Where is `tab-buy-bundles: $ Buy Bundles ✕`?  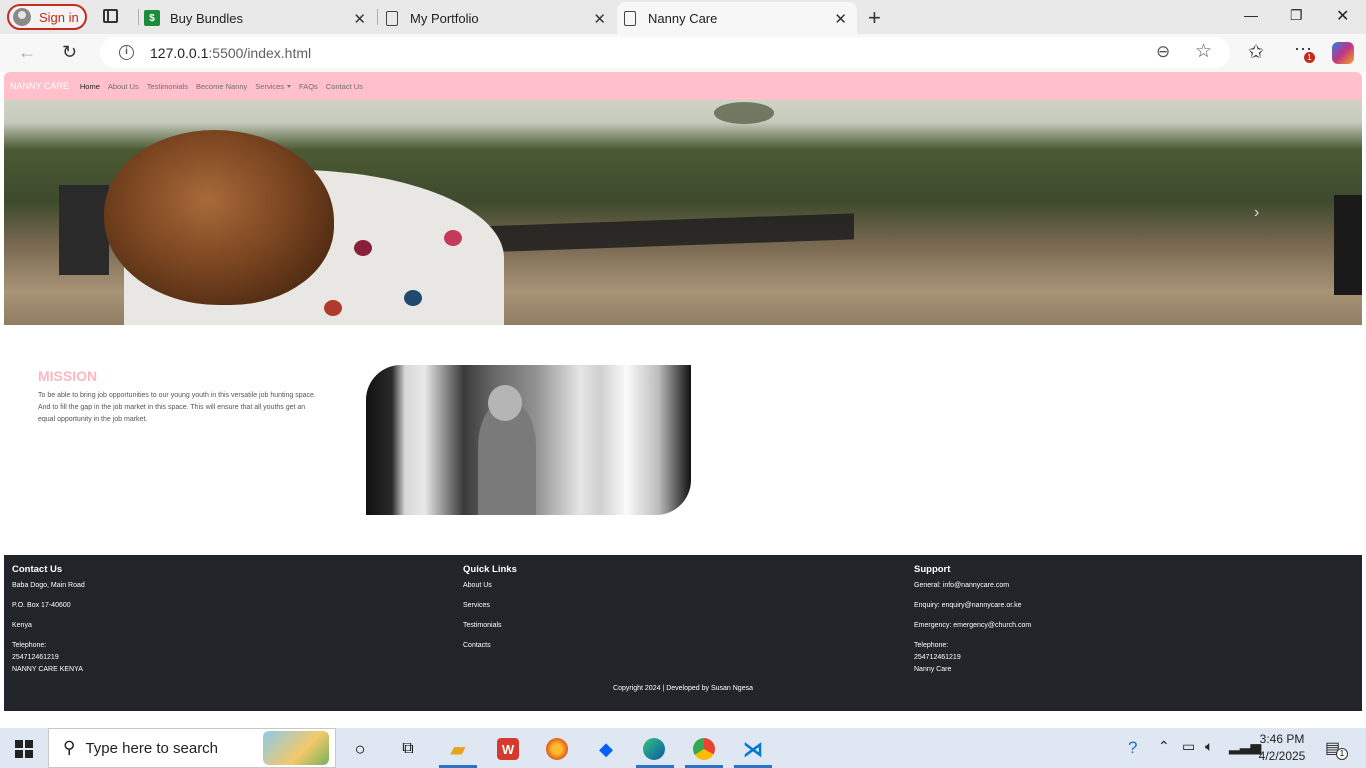 tab-buy-bundles: $ Buy Bundles ✕ is located at coordinates (260, 18).